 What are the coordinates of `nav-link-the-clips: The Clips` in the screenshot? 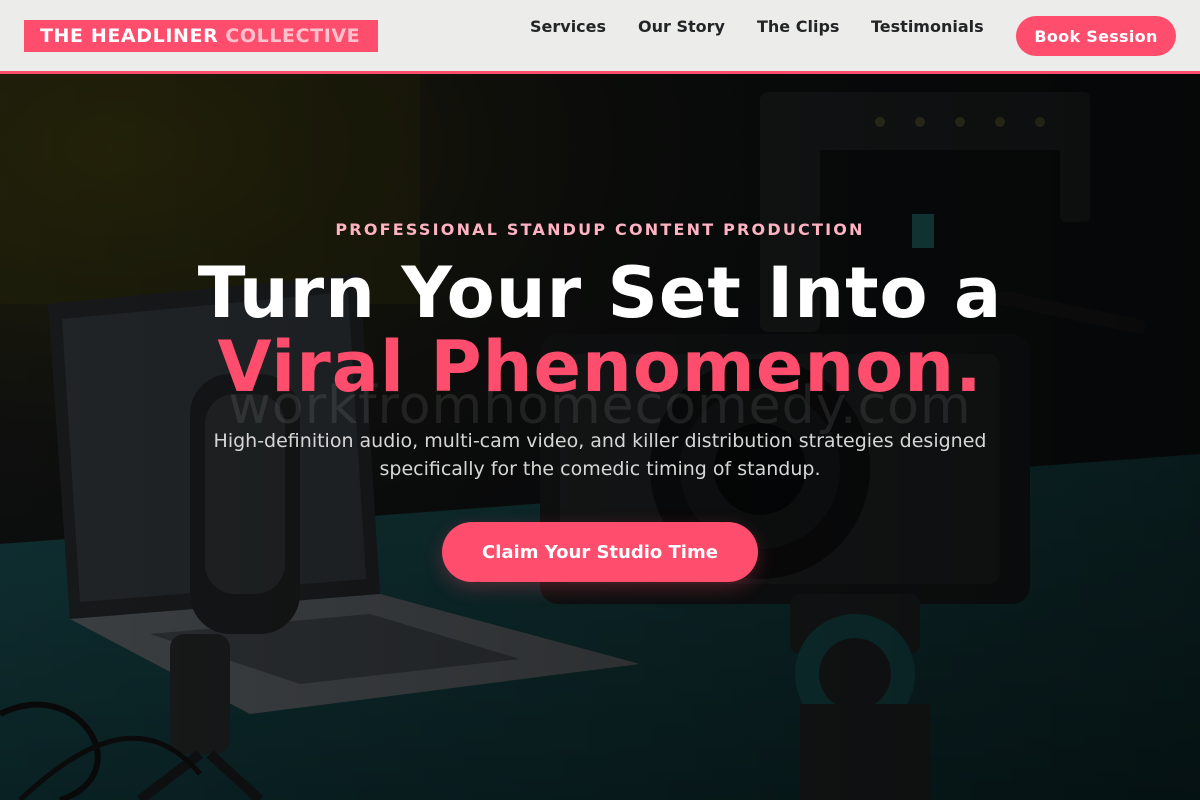 It's located at (798, 26).